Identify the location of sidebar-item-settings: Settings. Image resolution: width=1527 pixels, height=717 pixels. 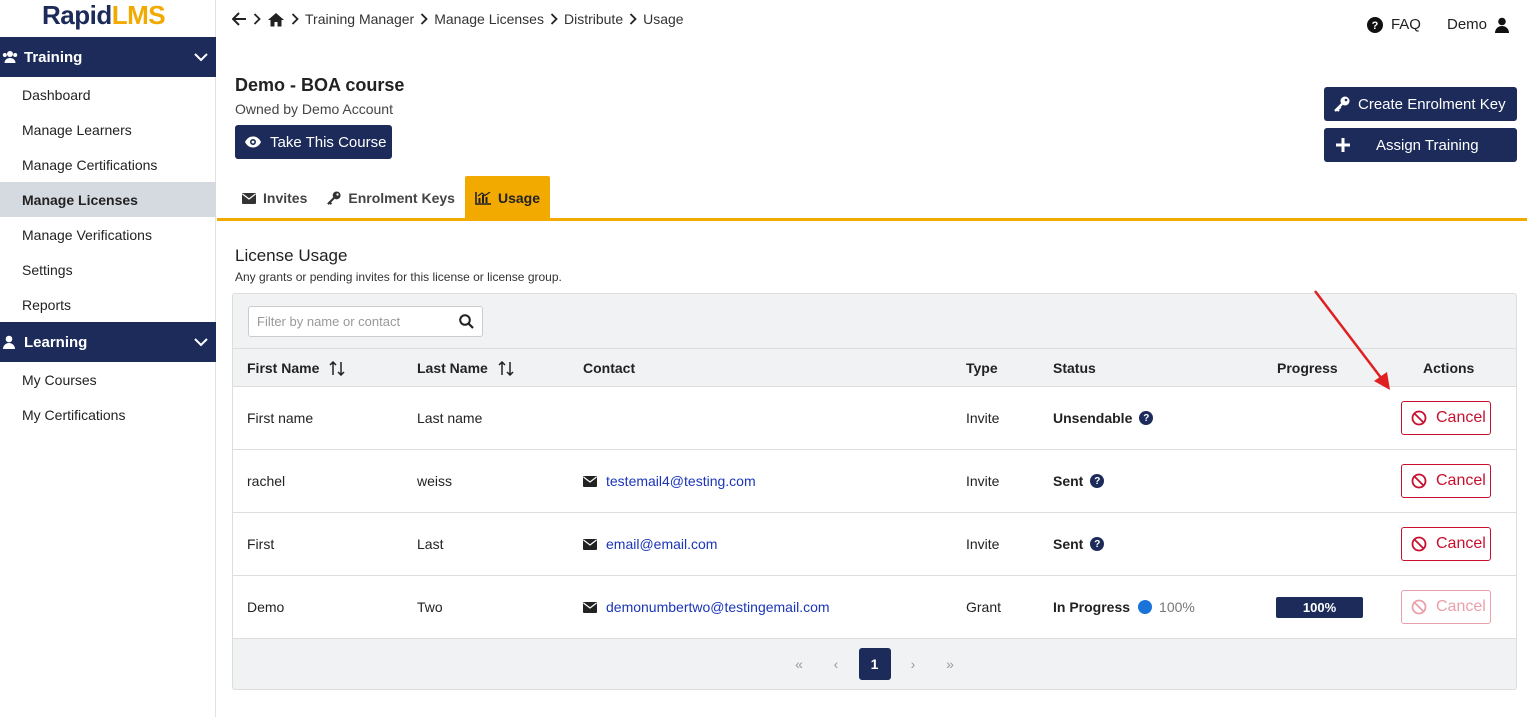
(108, 269).